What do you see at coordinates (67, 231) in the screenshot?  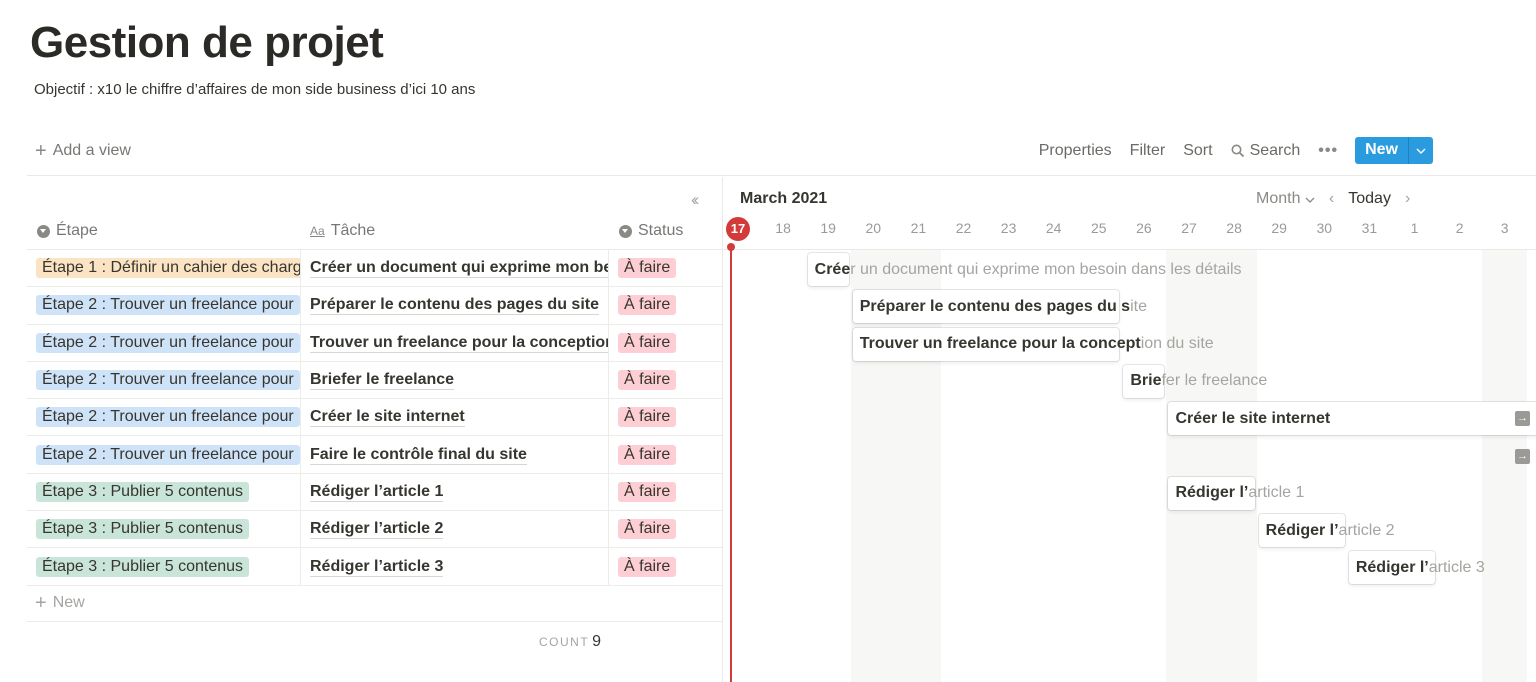 I see `column-header-etape: Étape` at bounding box center [67, 231].